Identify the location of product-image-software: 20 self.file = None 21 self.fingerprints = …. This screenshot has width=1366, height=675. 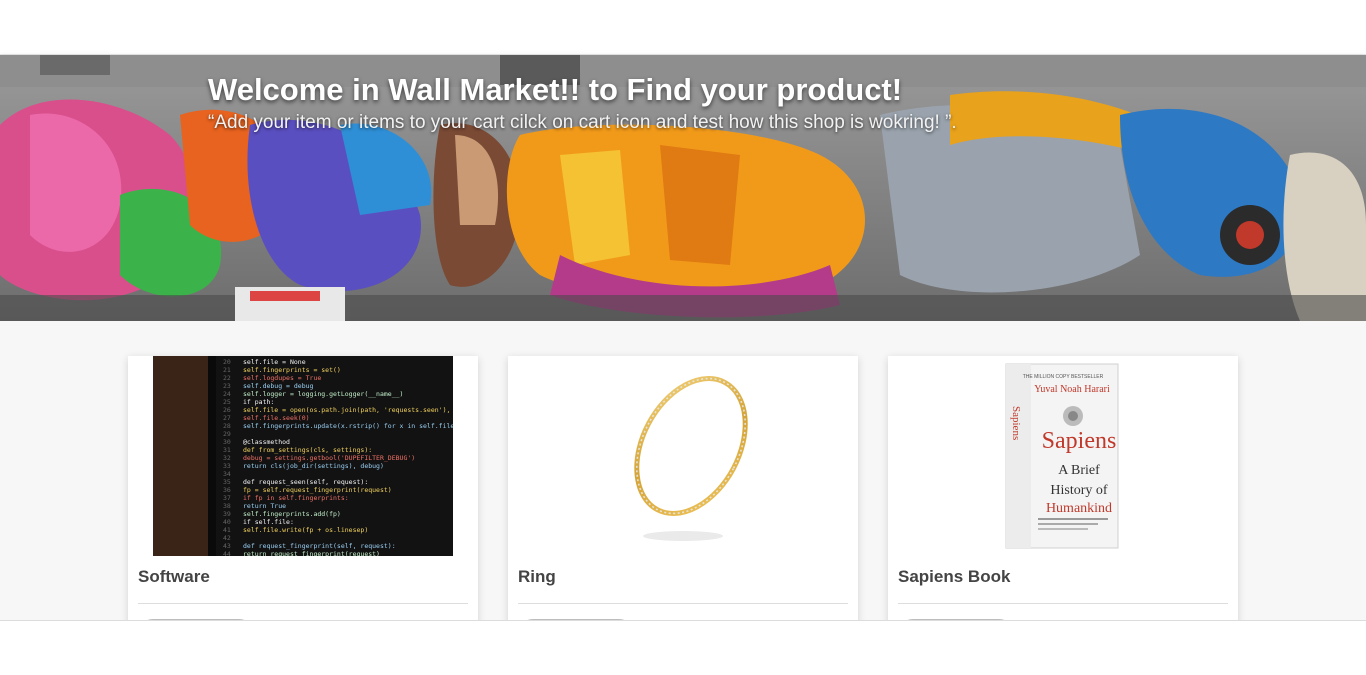
(303, 456).